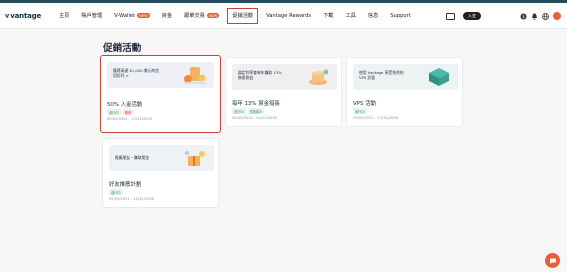 The width and height of the screenshot is (567, 272). I want to click on nav-v-wallet-label: V-Wallet, so click(125, 15).